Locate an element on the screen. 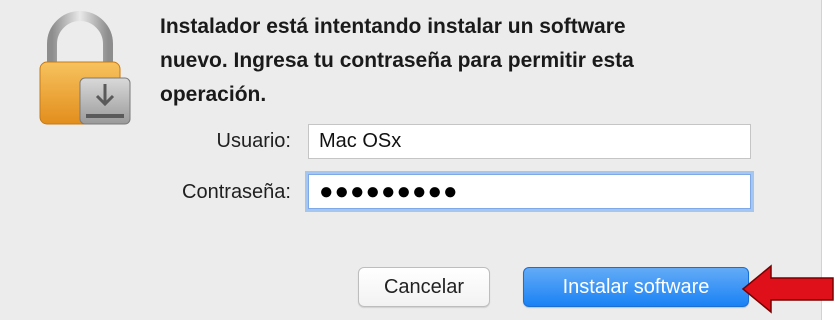 The width and height of the screenshot is (835, 320). message-line-3: operación. is located at coordinates (213, 94).